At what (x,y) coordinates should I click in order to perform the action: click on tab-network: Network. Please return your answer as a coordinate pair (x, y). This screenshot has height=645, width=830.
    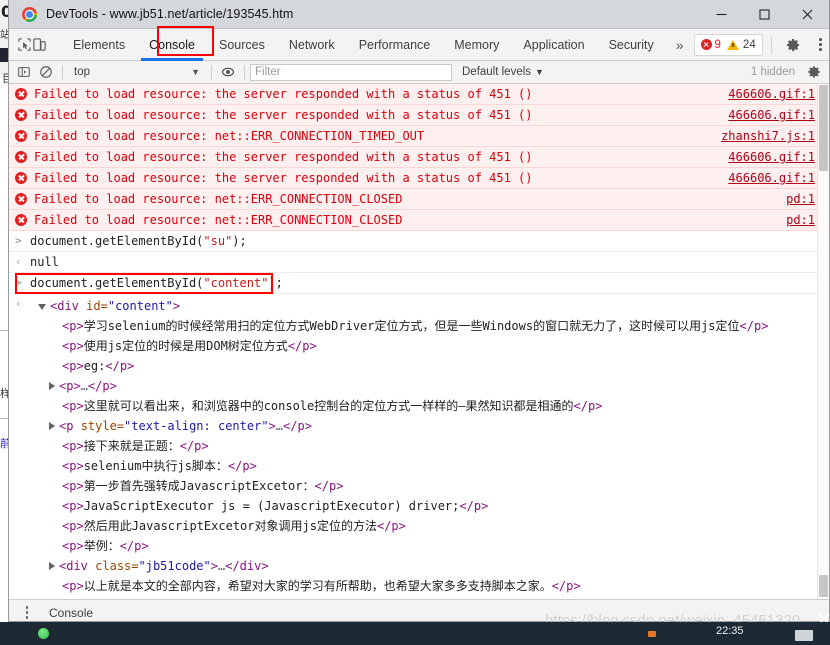
    Looking at the image, I should click on (312, 45).